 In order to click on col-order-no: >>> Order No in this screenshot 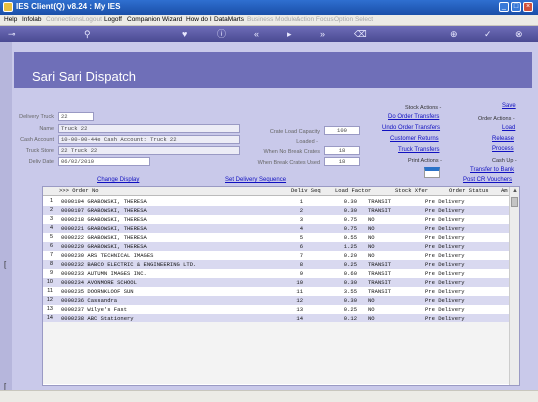, I will do `click(79, 191)`.